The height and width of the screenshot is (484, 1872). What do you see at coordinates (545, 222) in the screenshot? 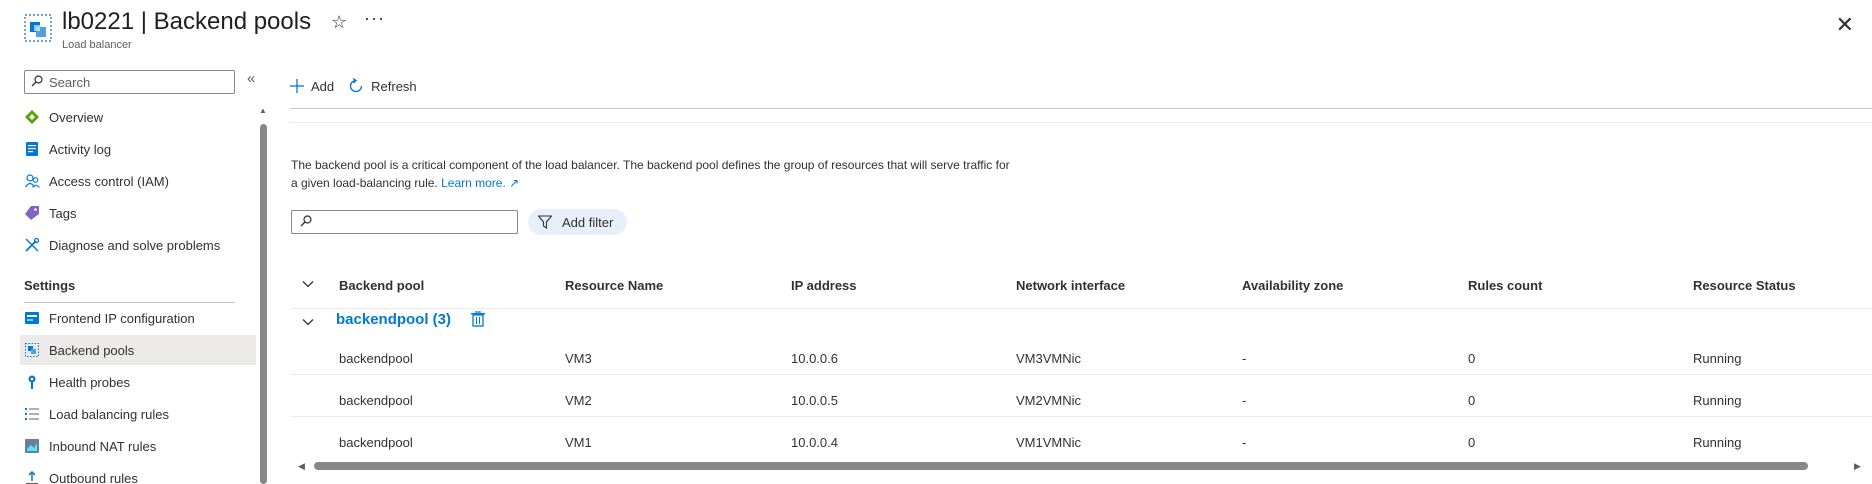
I see `filter-icon` at bounding box center [545, 222].